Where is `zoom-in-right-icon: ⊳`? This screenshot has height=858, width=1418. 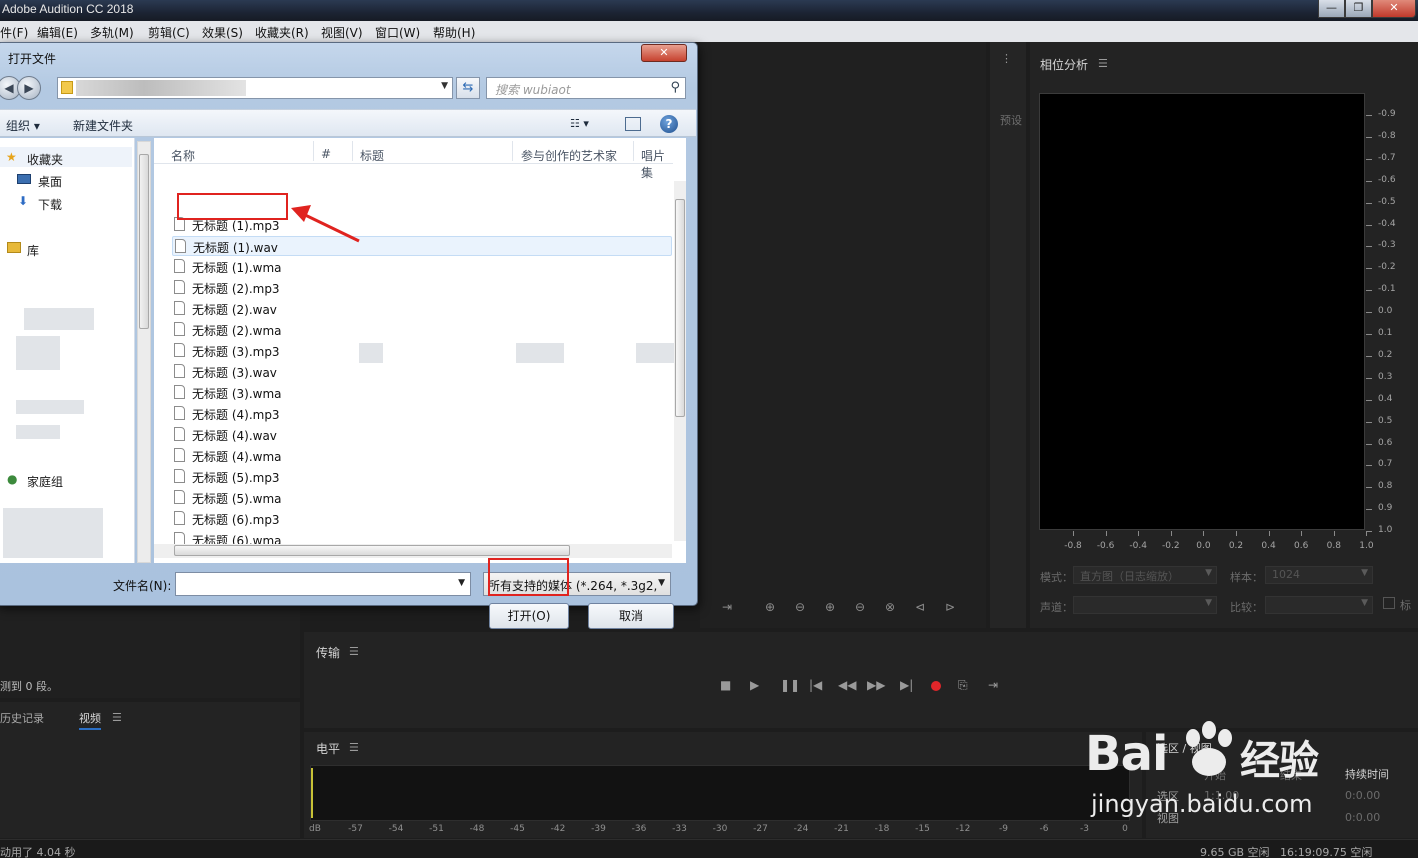
zoom-in-right-icon: ⊳ is located at coordinates (950, 607).